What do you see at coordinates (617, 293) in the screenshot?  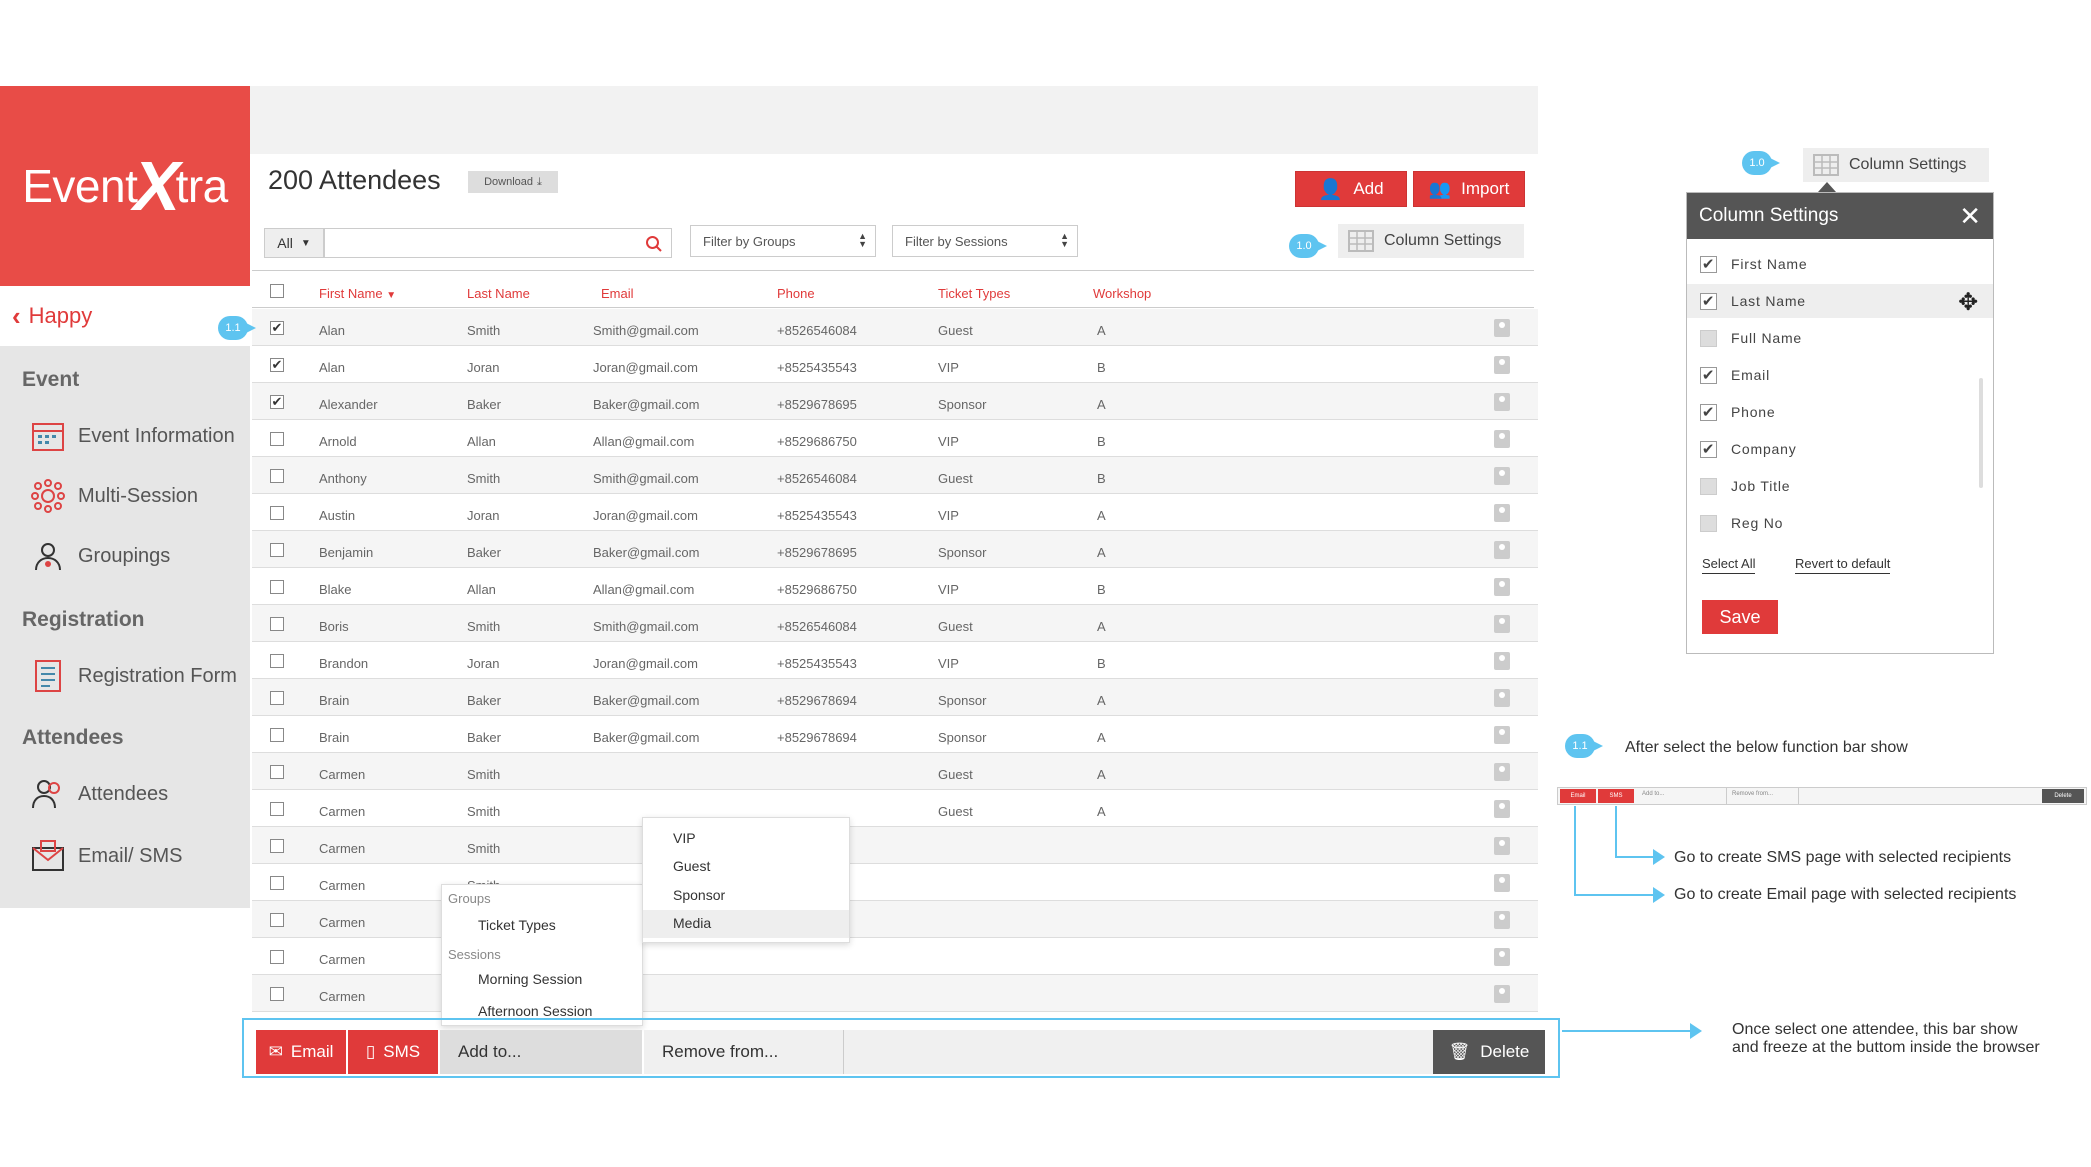 I see `column-header-email: Email` at bounding box center [617, 293].